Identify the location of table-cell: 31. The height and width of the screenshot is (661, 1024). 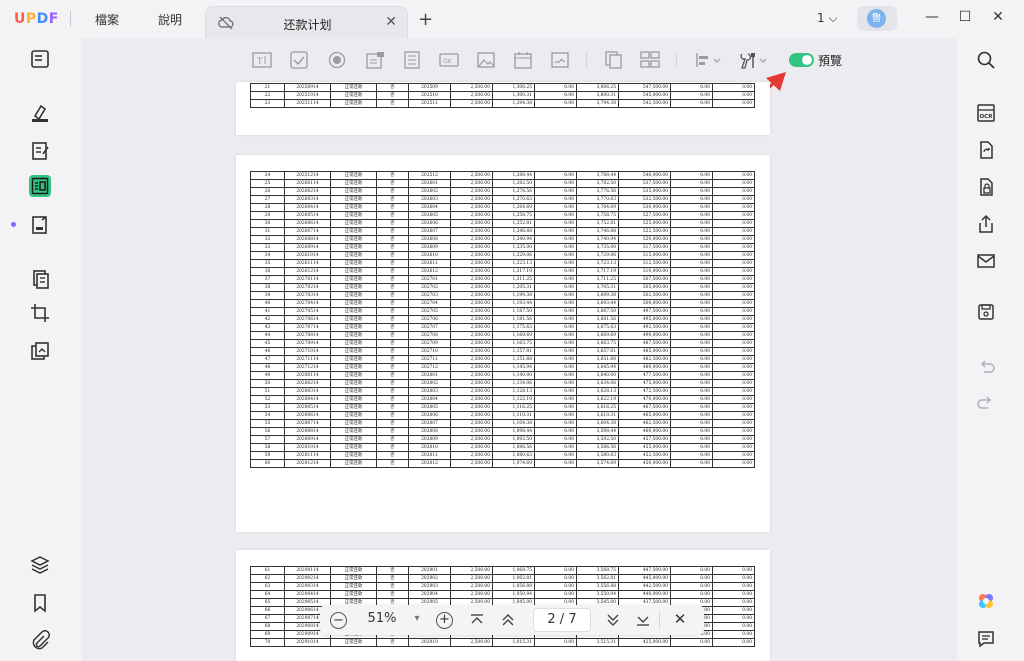
(267, 231).